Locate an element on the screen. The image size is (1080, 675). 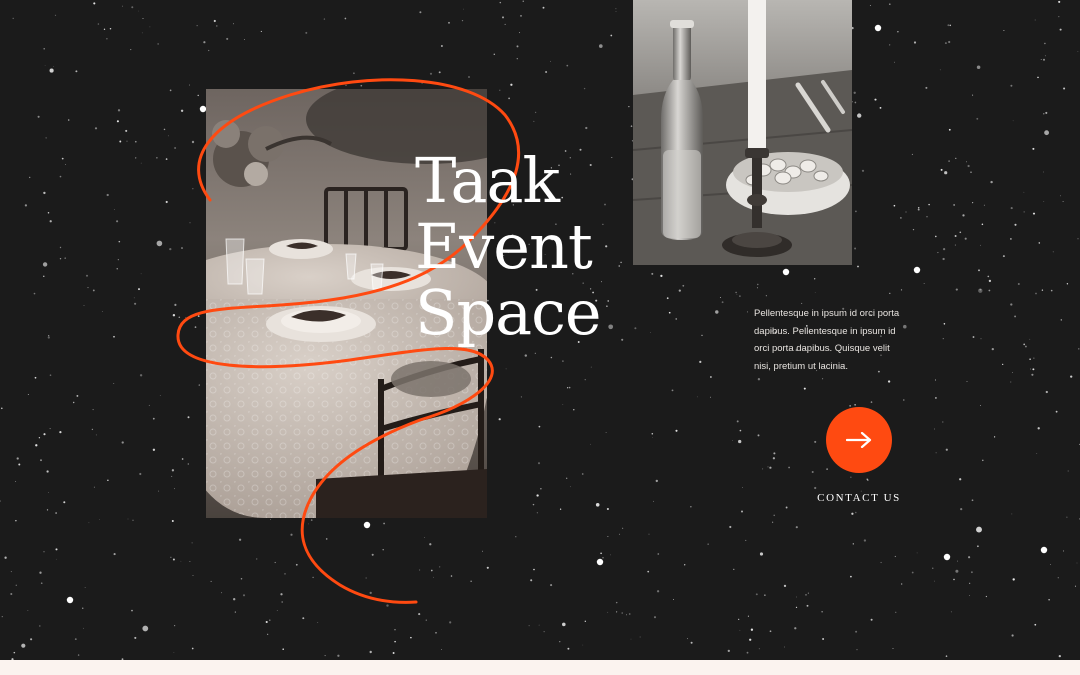
bottle-candle-photo is located at coordinates (742, 132).